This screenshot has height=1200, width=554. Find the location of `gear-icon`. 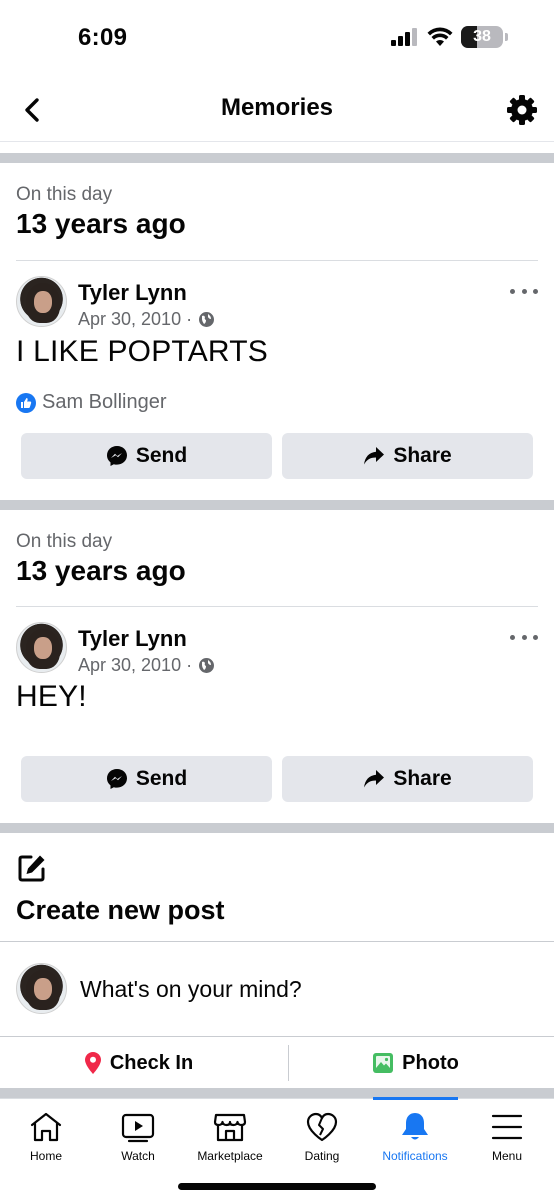

gear-icon is located at coordinates (522, 110).